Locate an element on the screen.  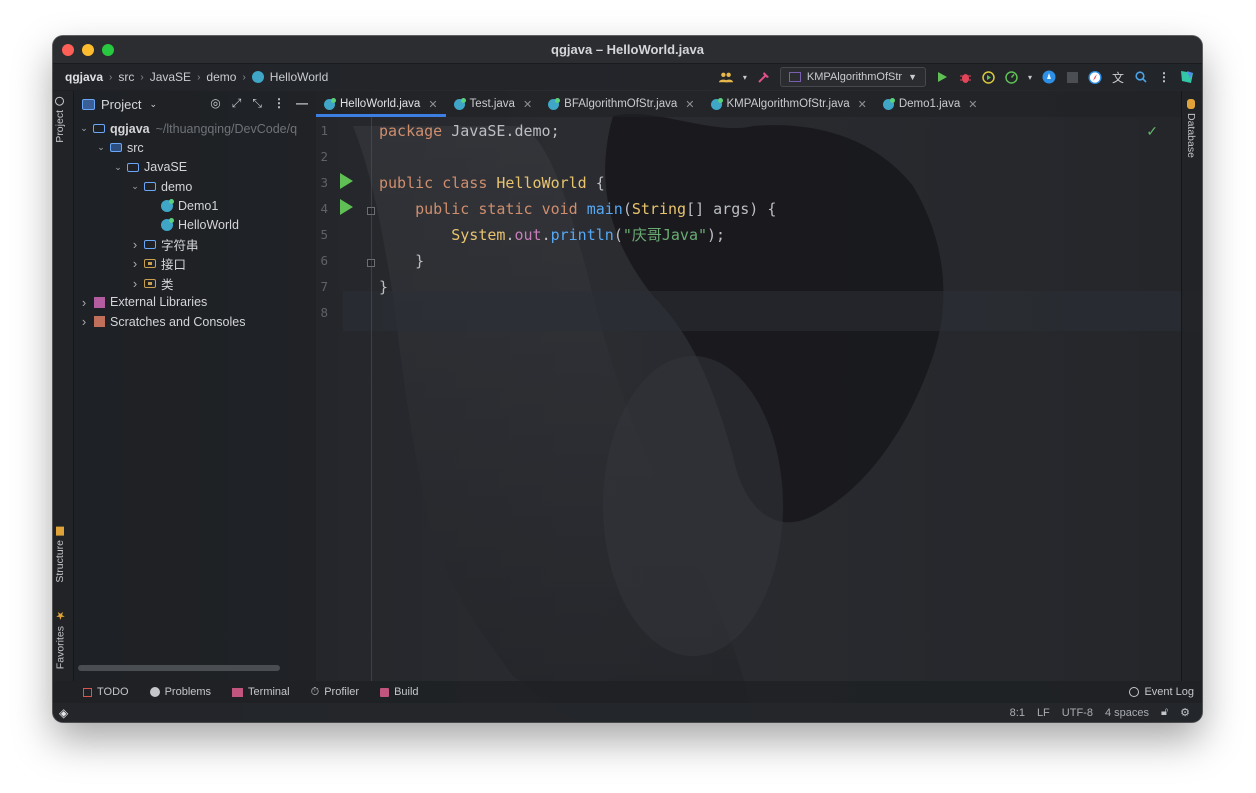
tree-item-label: 接口 is located at coordinates (174, 265).